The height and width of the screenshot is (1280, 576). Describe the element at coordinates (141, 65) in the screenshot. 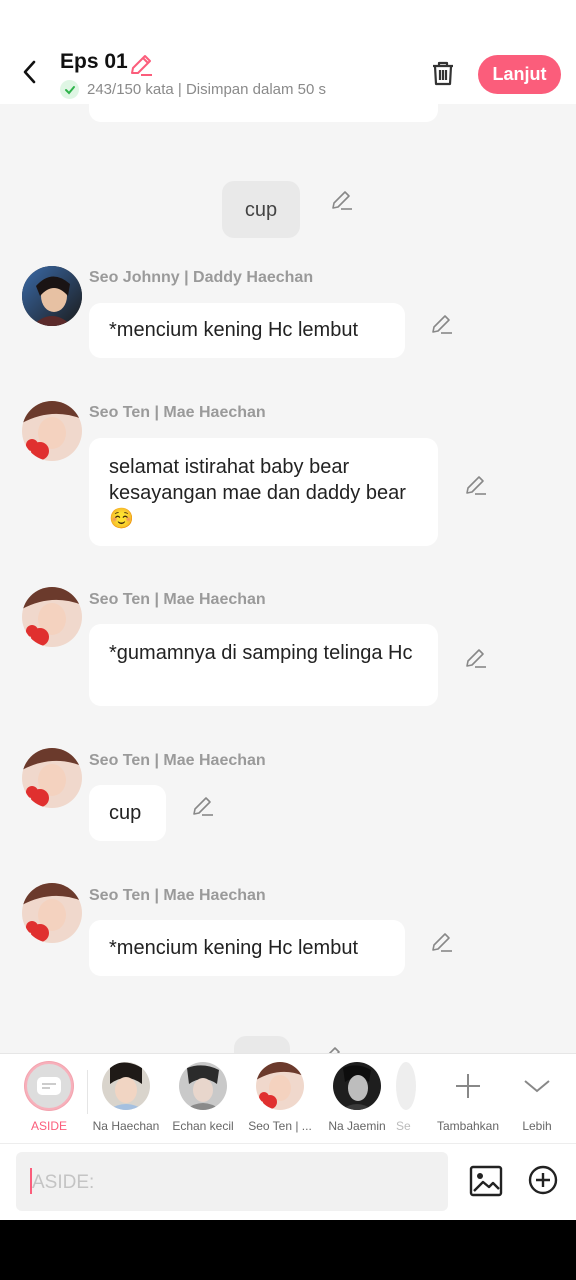

I see `edit-title-icon` at that location.